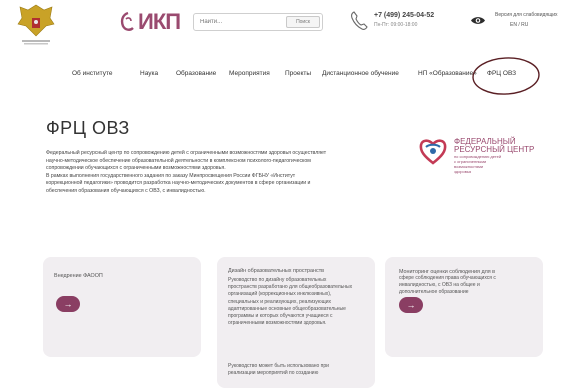  Describe the element at coordinates (303, 22) in the screenshot. I see `search-button: Поиск` at that location.